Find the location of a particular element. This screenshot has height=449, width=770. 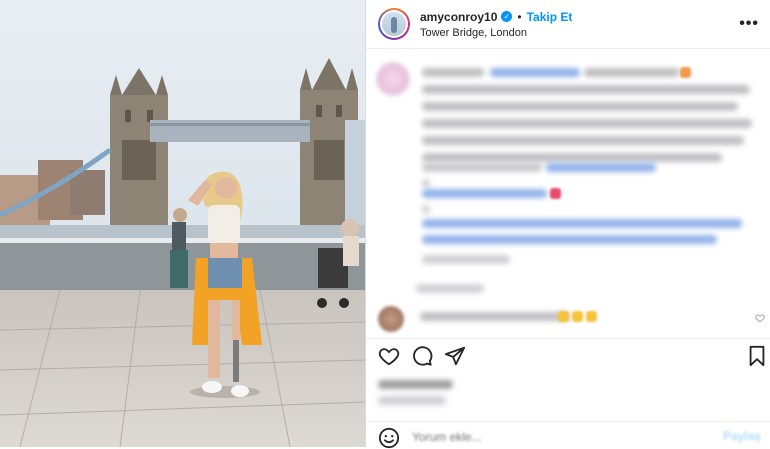

header-row: amyconroy10 ✓ • Takip Et is located at coordinates (579, 17).